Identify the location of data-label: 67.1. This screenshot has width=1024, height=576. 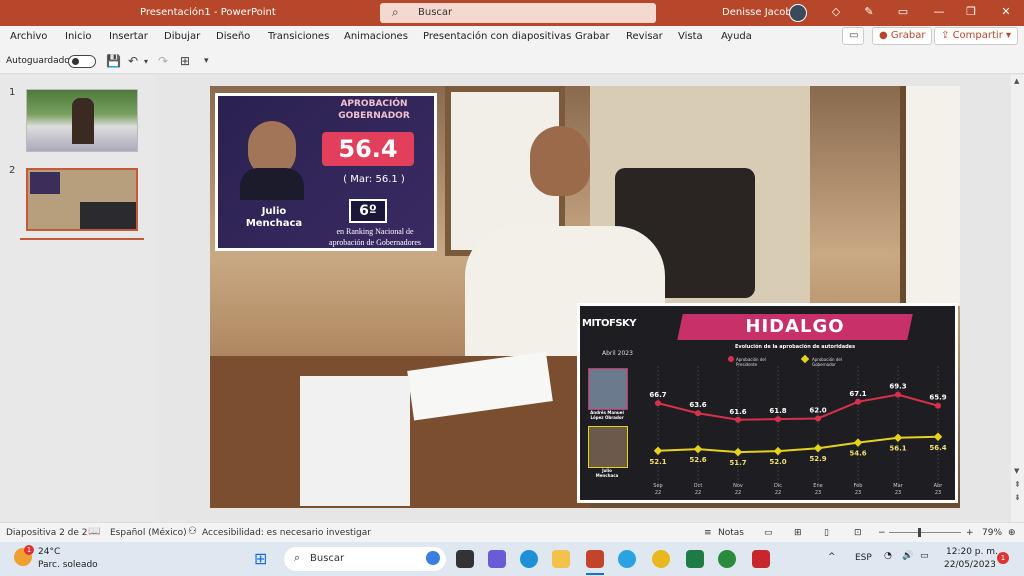
(857, 394).